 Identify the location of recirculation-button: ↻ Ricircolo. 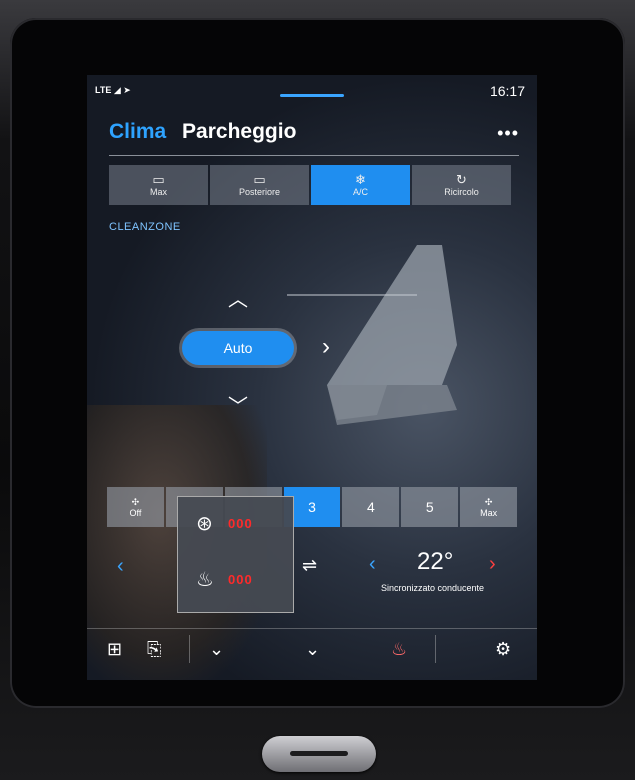
(461, 185).